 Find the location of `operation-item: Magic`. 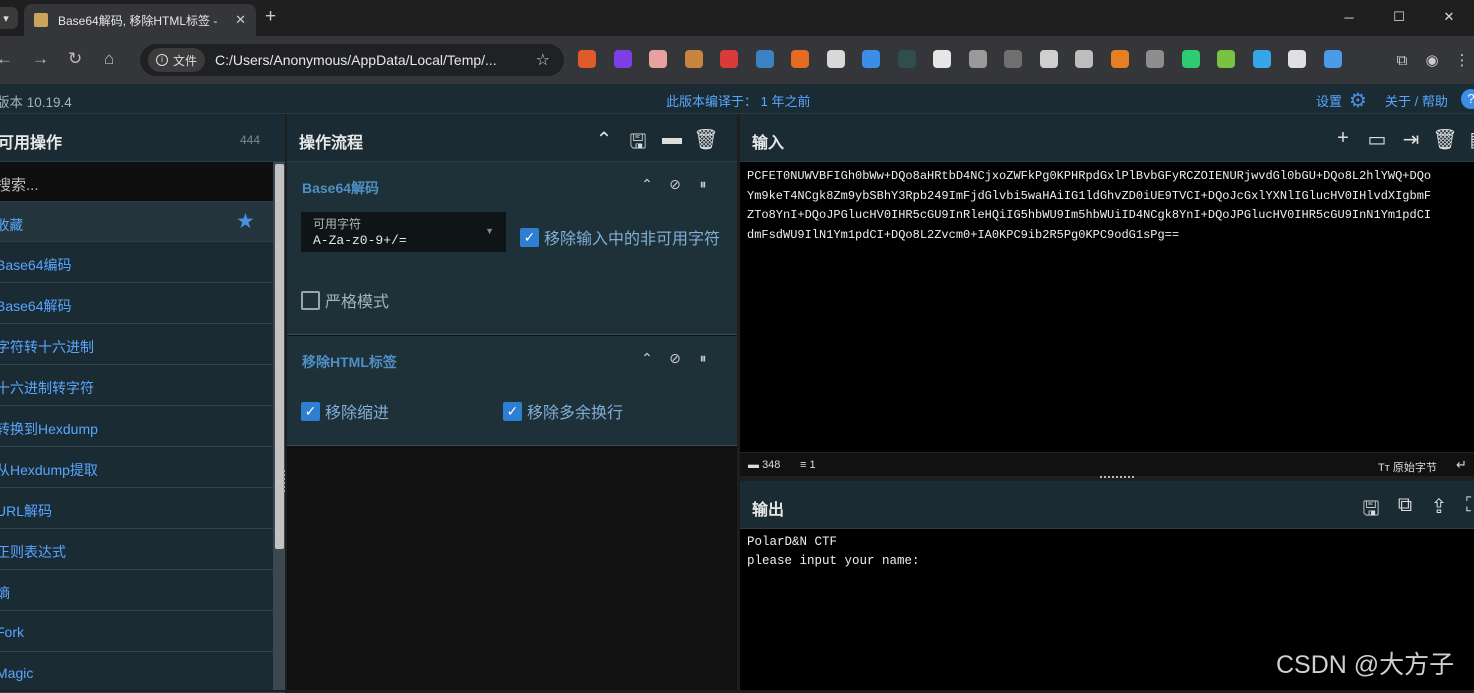

operation-item: Magic is located at coordinates (142, 672).